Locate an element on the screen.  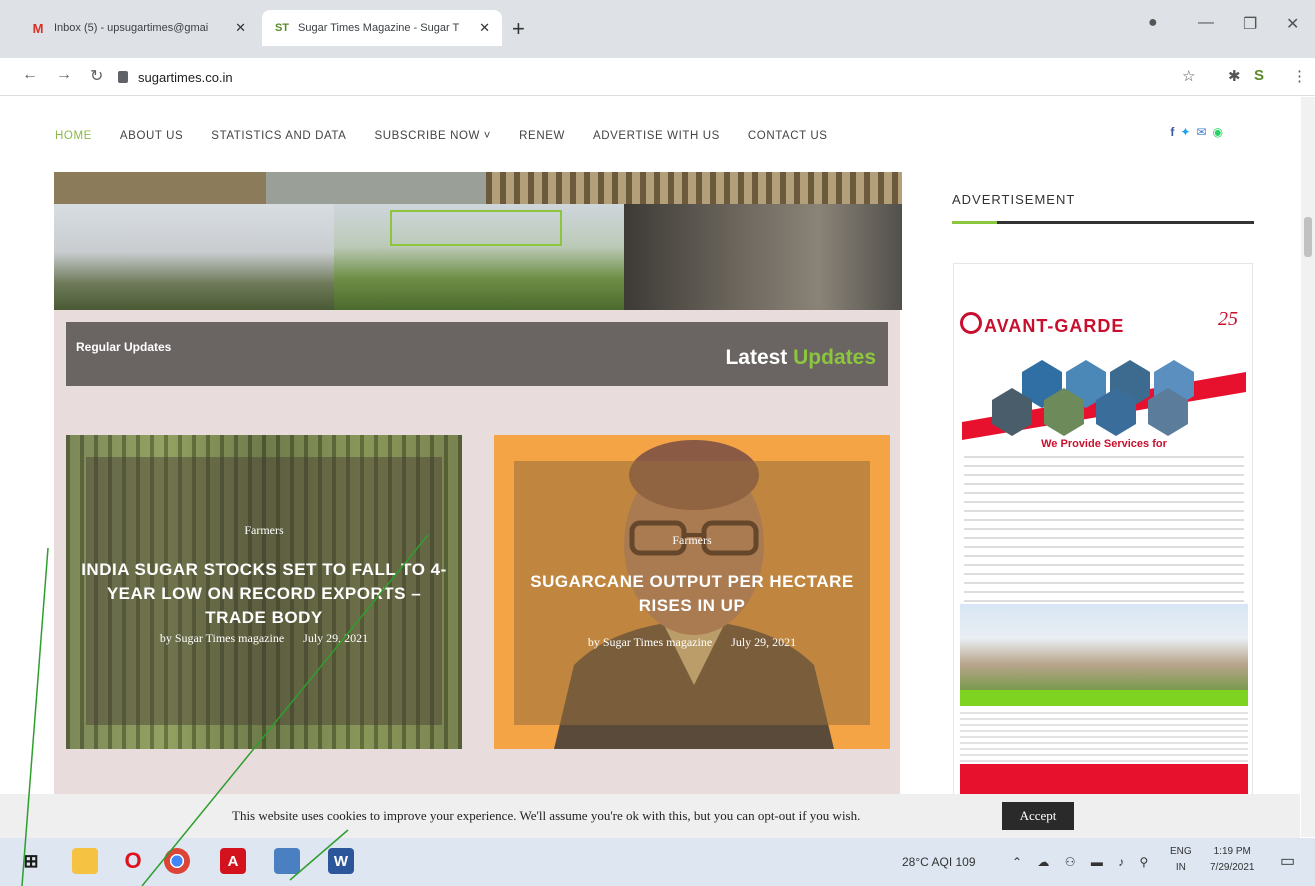
region-code: IN is located at coordinates (1180, 867).